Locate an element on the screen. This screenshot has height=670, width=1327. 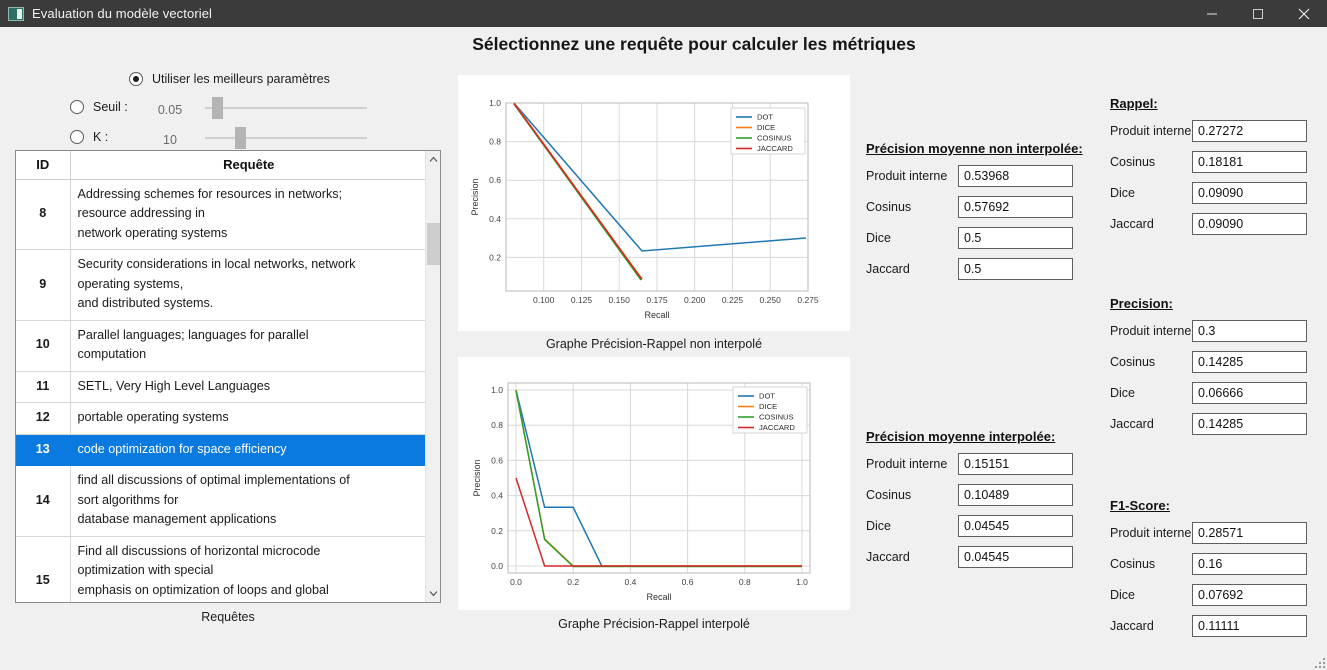
metric-value-jaccard: 0.09090 is located at coordinates (1249, 224).